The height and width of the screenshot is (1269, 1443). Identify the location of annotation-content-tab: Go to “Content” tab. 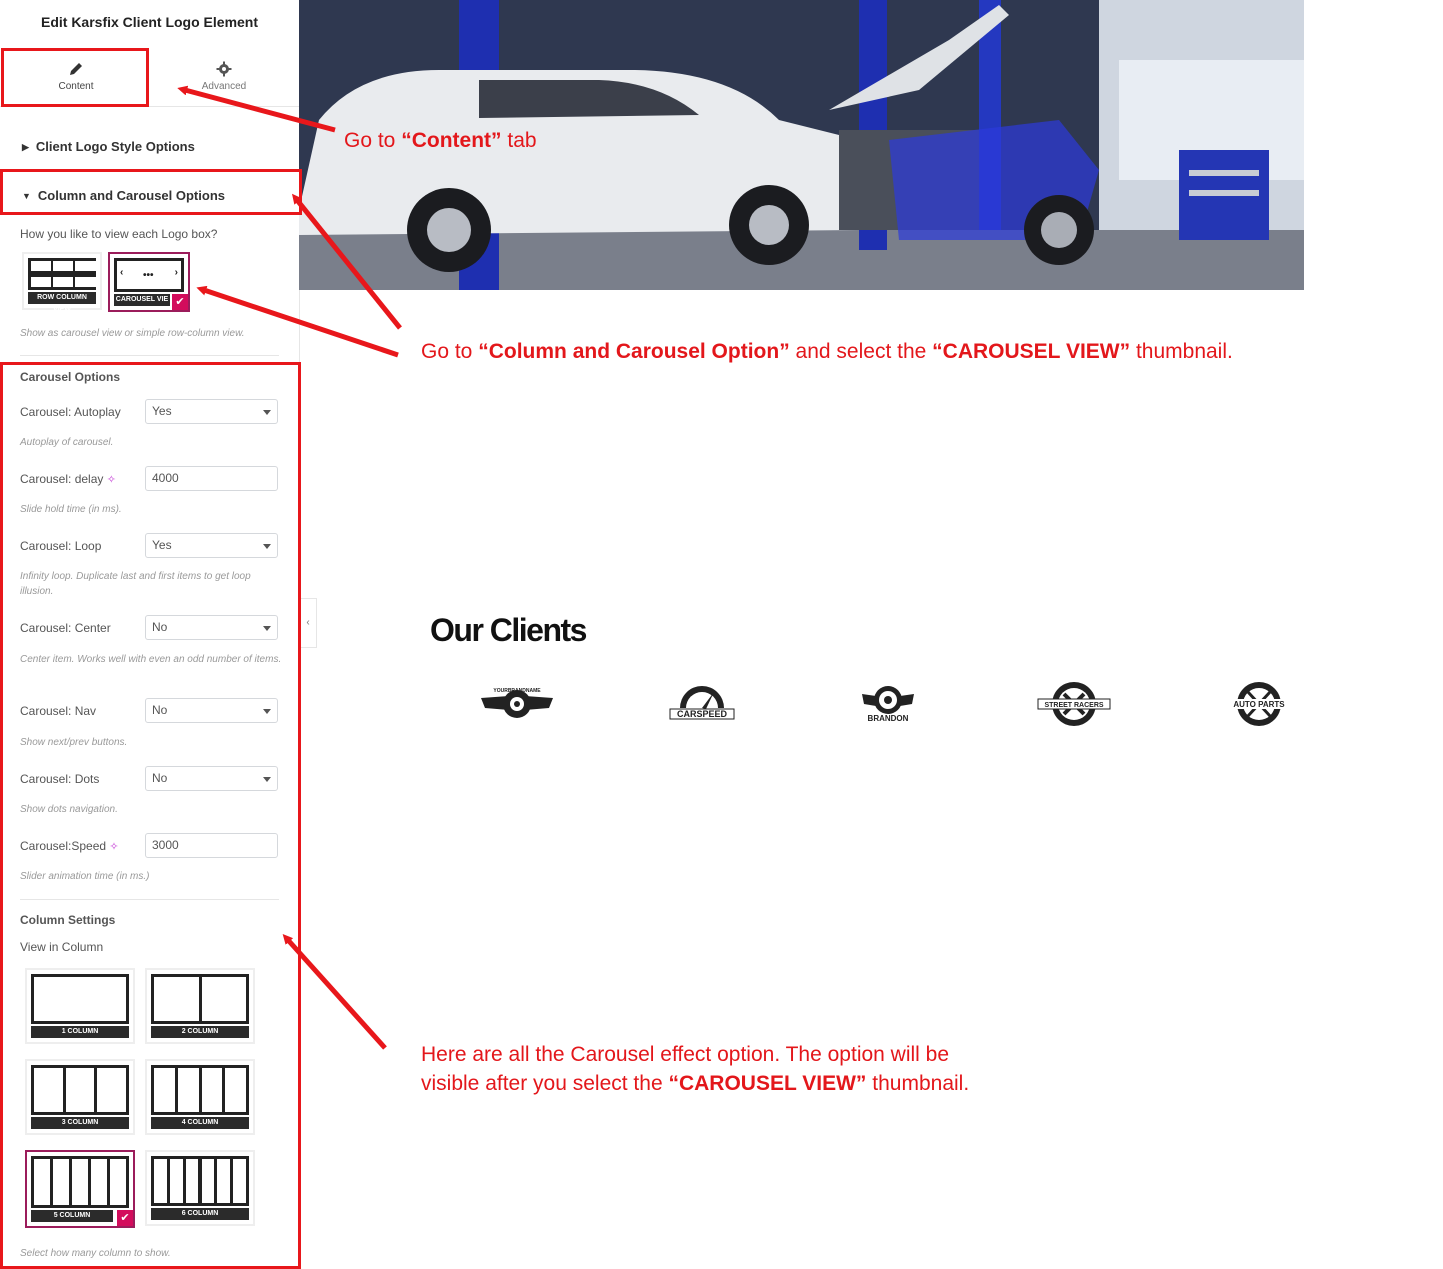
(440, 140).